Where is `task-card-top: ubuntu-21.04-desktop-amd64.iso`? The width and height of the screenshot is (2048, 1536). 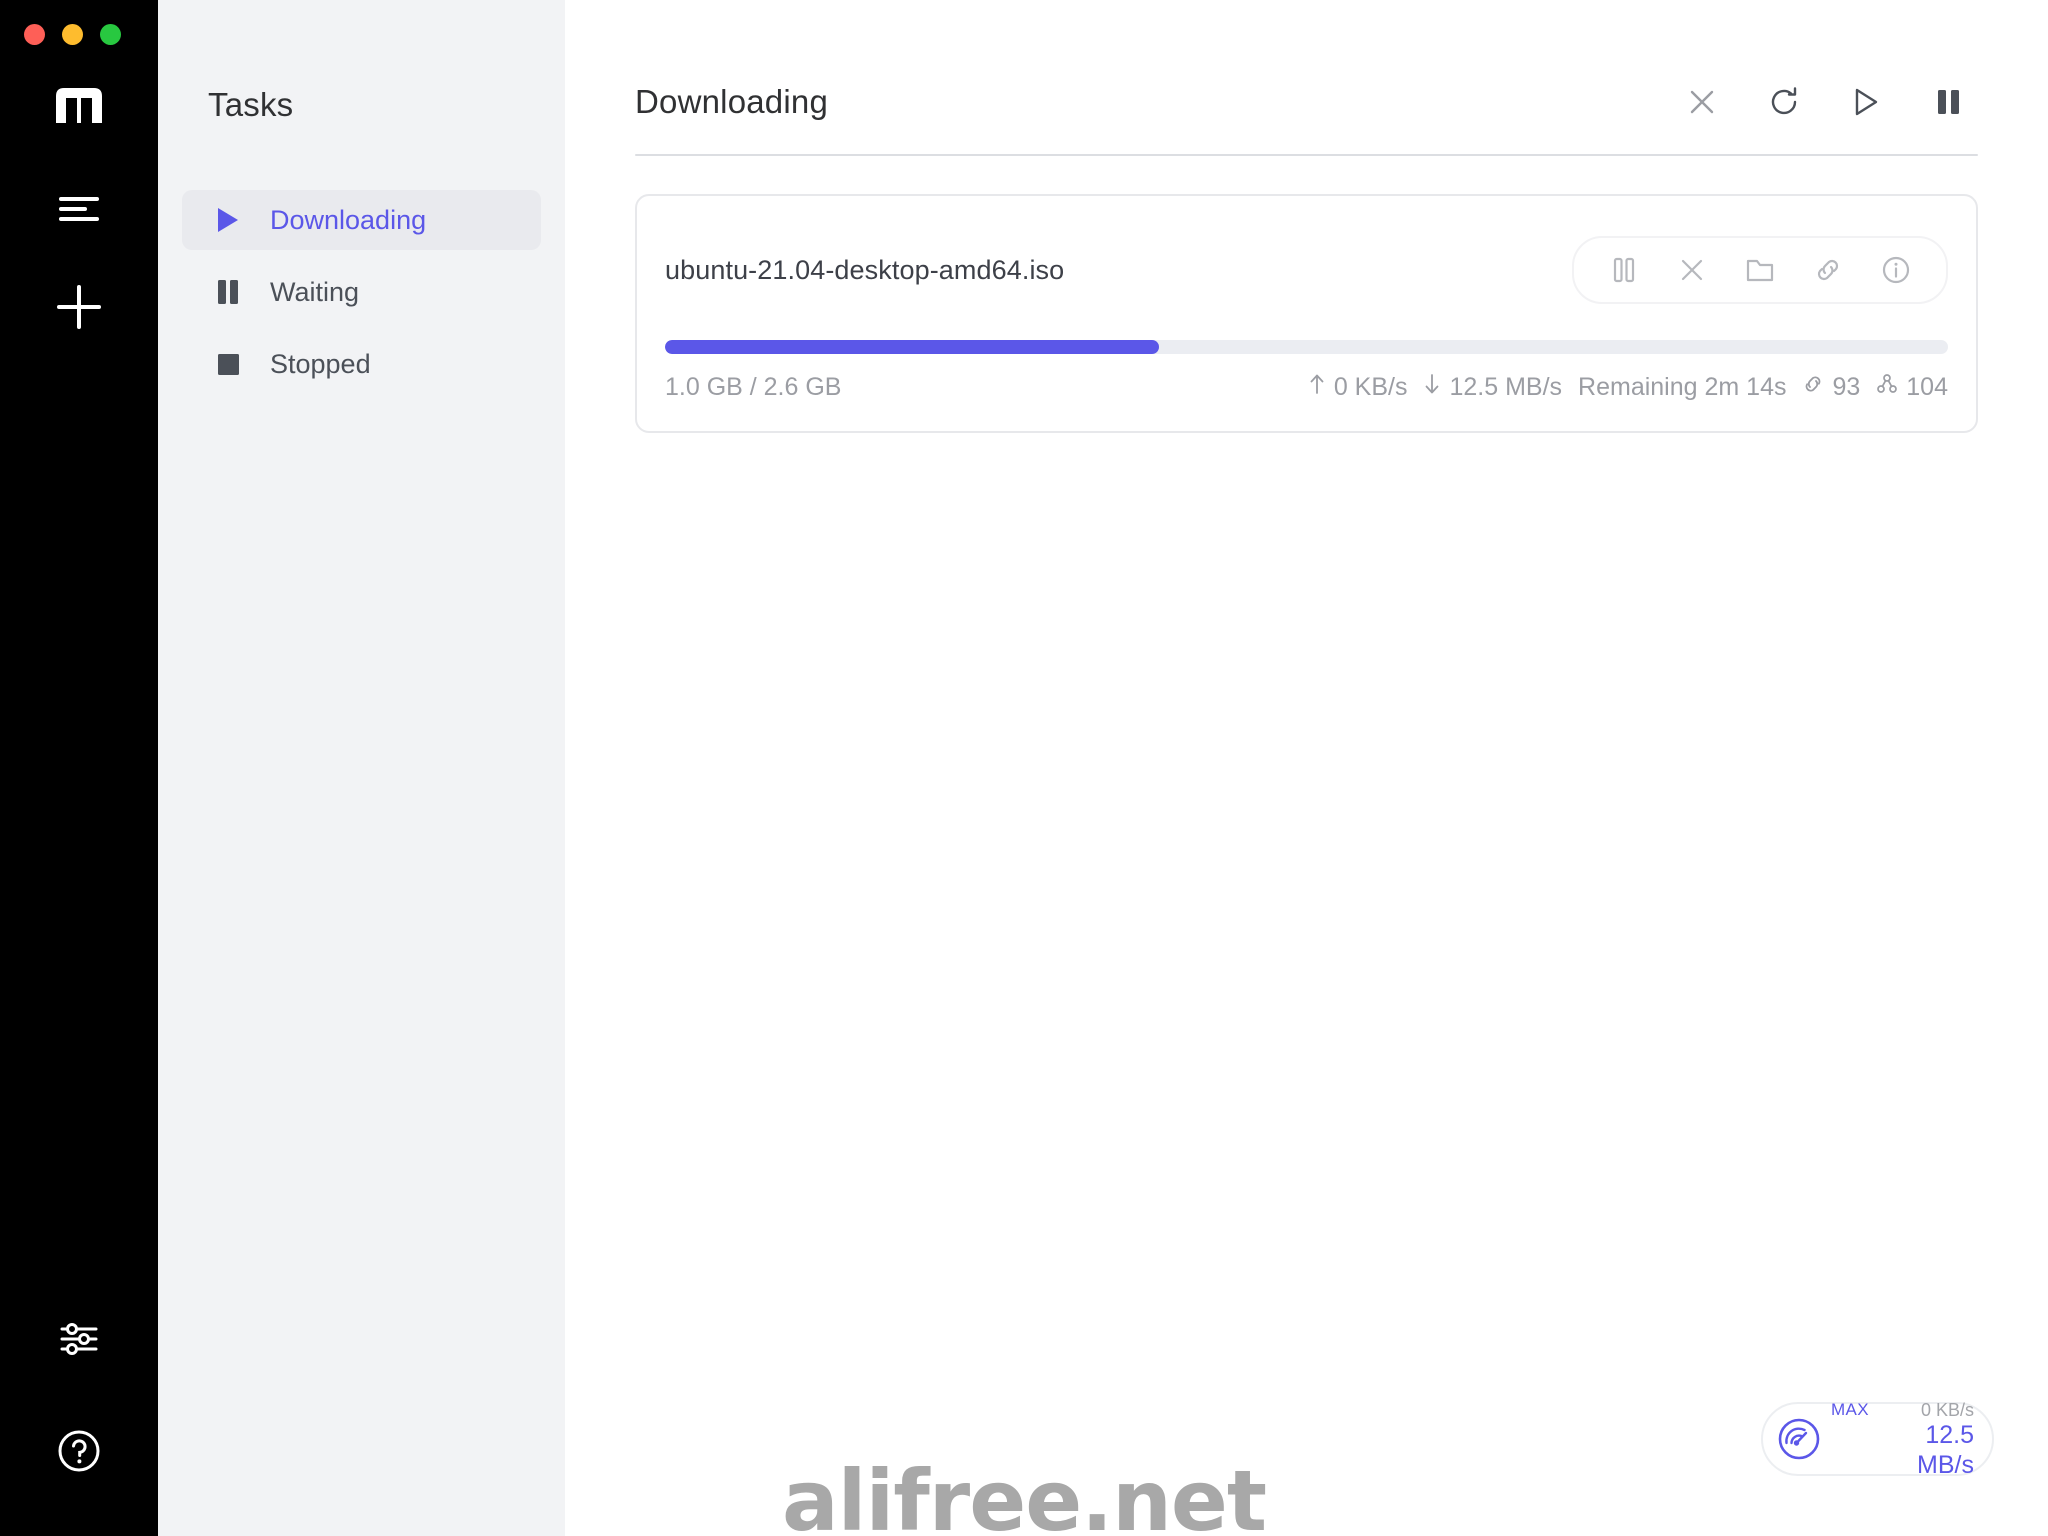 task-card-top: ubuntu-21.04-desktop-amd64.iso is located at coordinates (1306, 270).